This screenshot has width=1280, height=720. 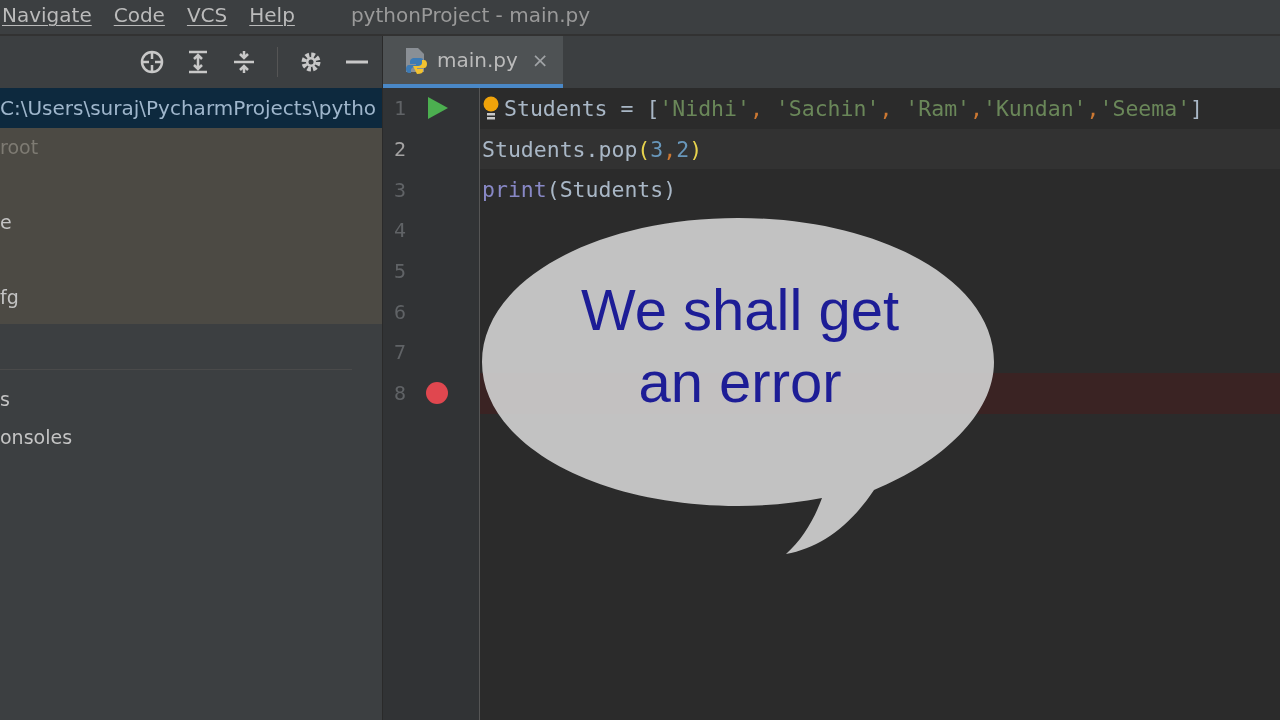 What do you see at coordinates (9, 297) in the screenshot?
I see `tree-item: fg` at bounding box center [9, 297].